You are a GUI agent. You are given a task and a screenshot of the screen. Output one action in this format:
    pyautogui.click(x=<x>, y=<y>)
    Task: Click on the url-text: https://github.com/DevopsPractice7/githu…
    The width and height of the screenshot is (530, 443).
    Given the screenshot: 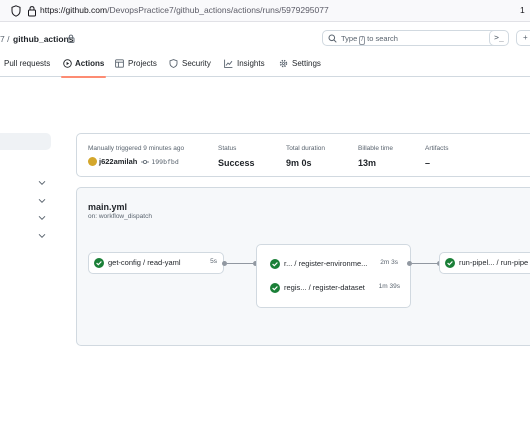 What is the action you would take?
    pyautogui.click(x=184, y=10)
    